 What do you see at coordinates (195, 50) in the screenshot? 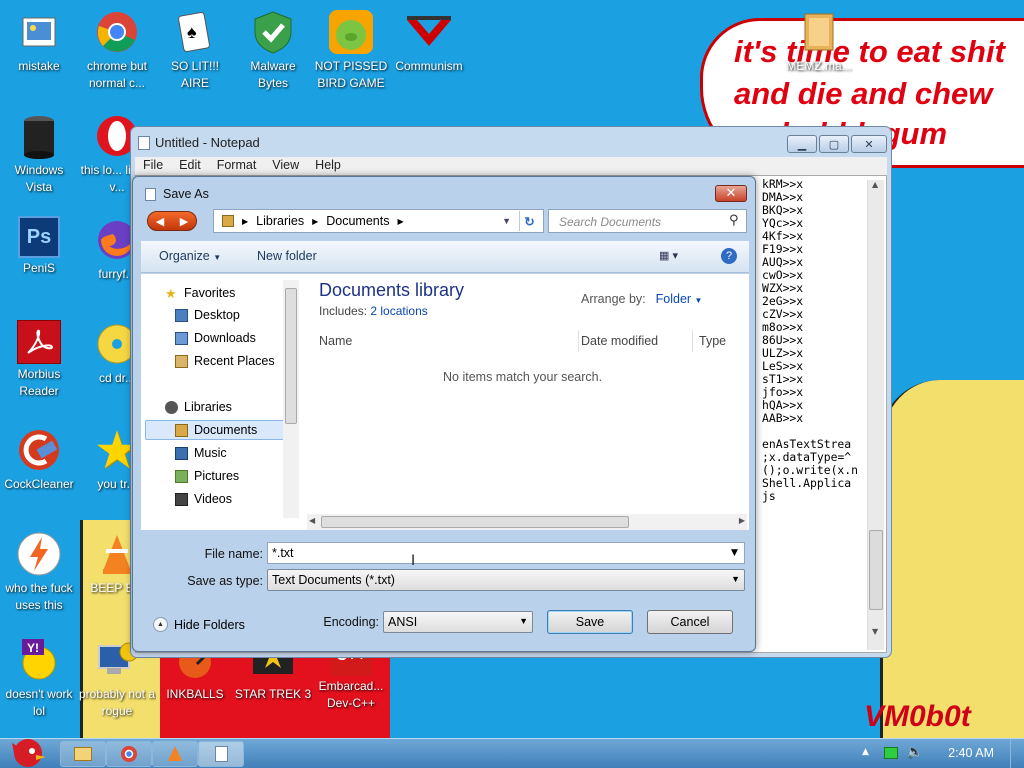
I see `desktop-icon-solitaire: ♠ SO LIT!!! AIRE` at bounding box center [195, 50].